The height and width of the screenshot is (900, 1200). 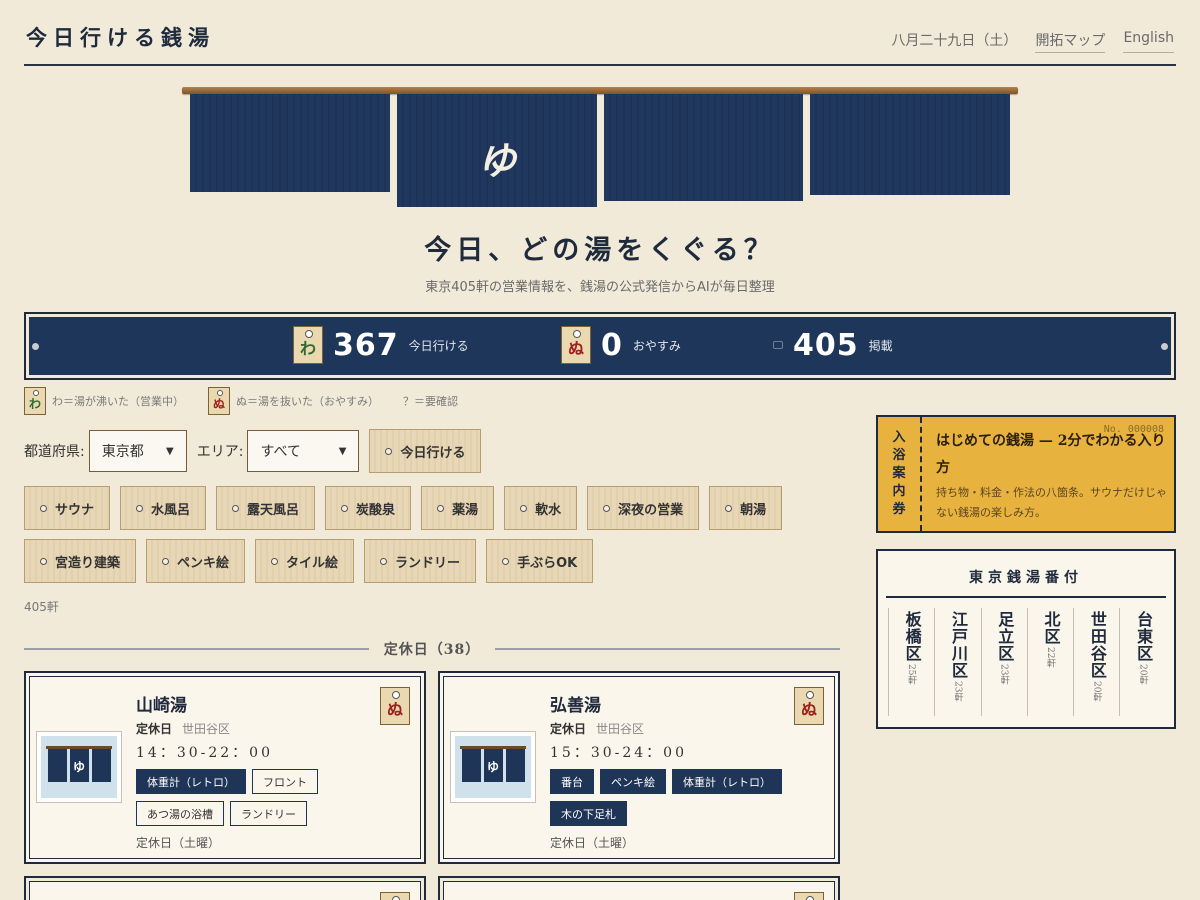 What do you see at coordinates (1148, 41) in the screenshot?
I see `english-link: English` at bounding box center [1148, 41].